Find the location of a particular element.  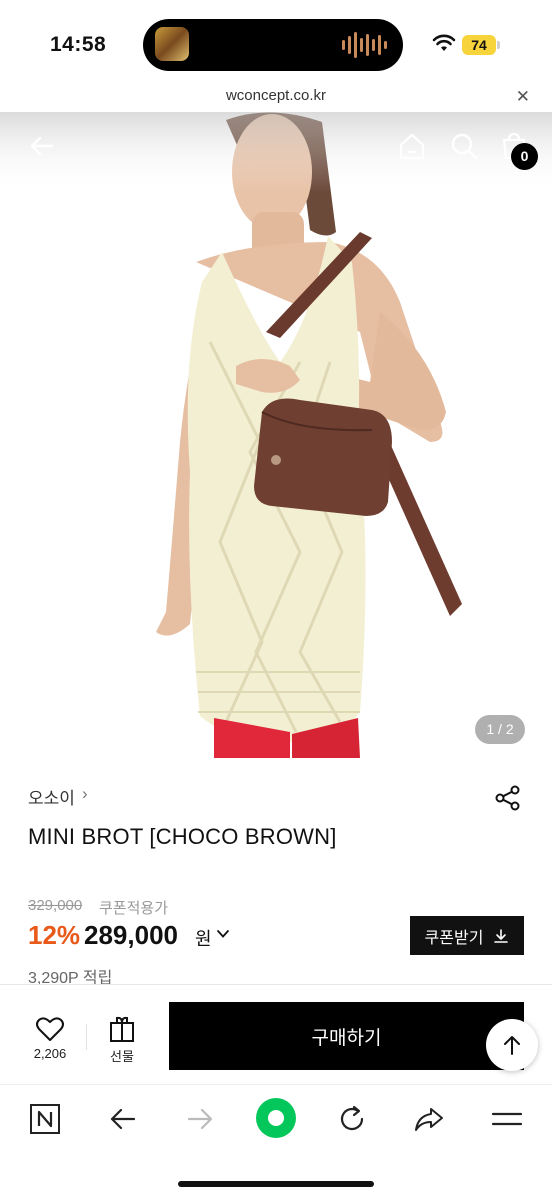

original-price: 329,000 is located at coordinates (55, 905).